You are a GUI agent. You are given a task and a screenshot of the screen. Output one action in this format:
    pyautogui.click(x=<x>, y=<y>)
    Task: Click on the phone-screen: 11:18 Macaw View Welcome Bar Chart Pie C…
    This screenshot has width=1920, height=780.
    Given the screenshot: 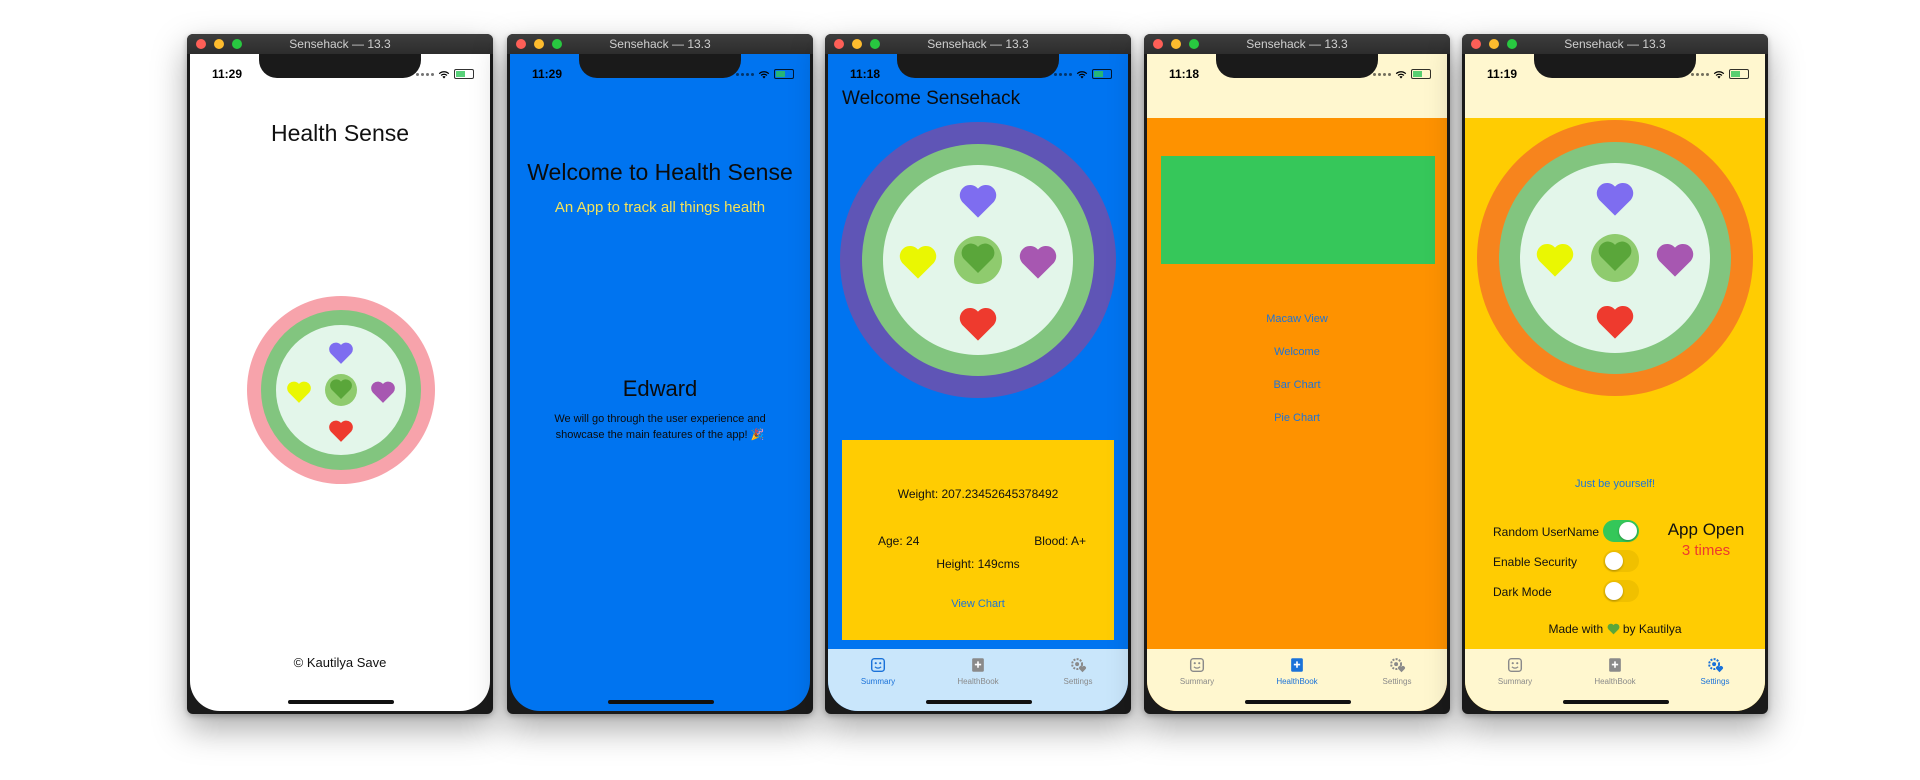 What is the action you would take?
    pyautogui.click(x=1297, y=382)
    